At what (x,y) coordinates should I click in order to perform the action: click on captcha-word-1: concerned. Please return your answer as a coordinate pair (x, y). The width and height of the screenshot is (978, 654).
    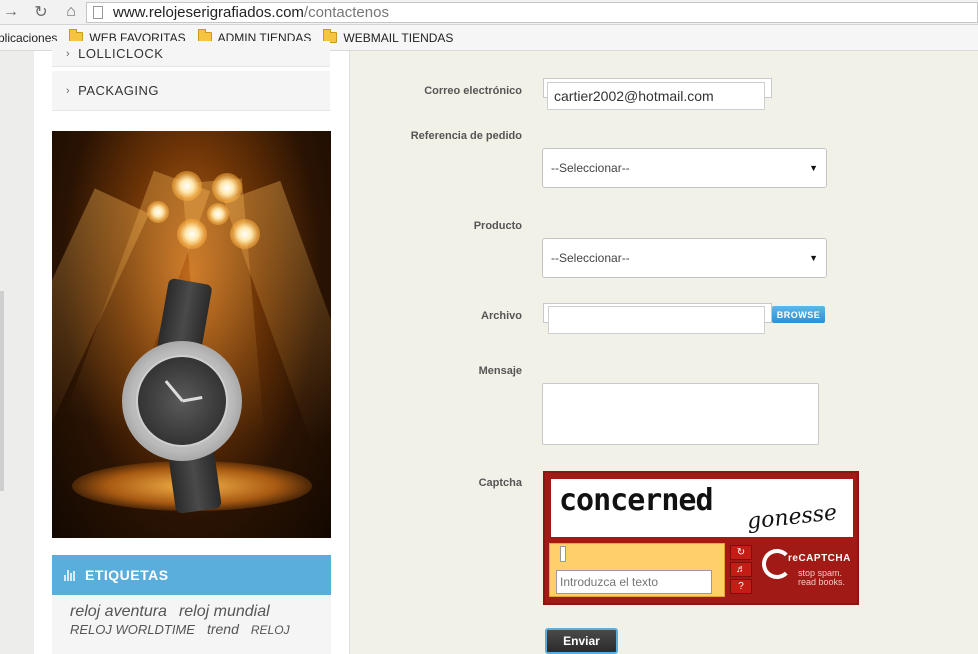
    Looking at the image, I should click on (636, 500).